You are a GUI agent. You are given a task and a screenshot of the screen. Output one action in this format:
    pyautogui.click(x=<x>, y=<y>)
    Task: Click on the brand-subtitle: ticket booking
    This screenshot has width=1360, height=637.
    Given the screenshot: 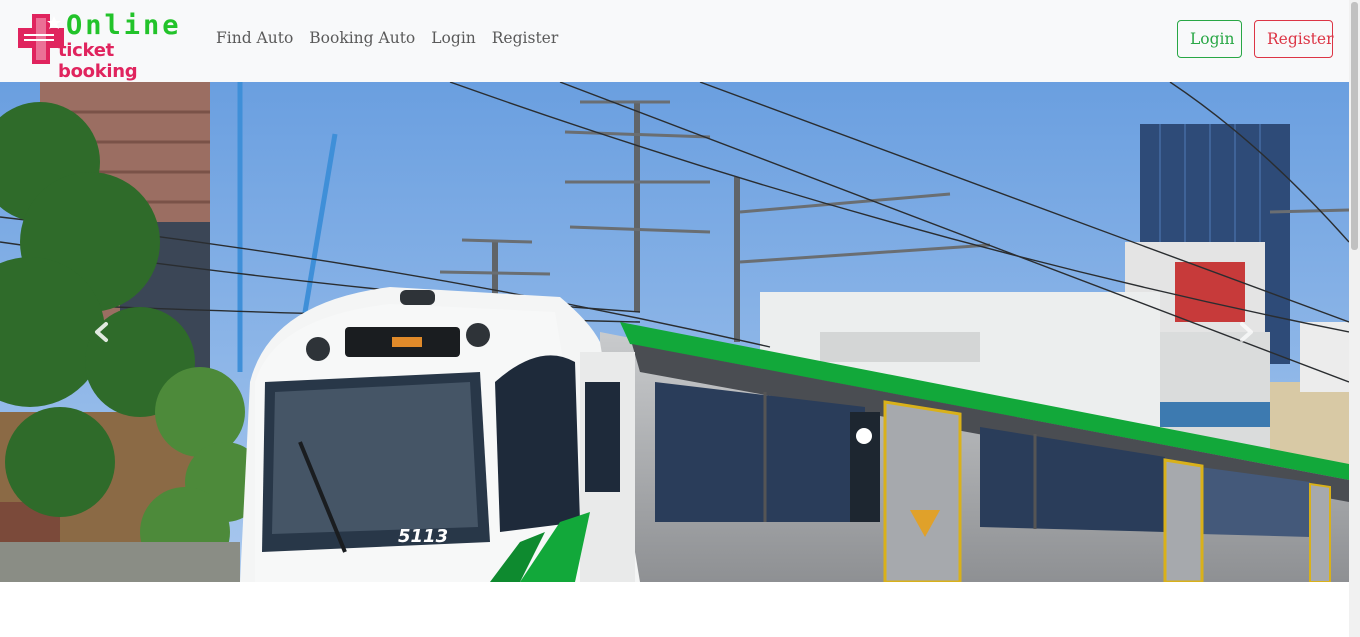 What is the action you would take?
    pyautogui.click(x=98, y=61)
    